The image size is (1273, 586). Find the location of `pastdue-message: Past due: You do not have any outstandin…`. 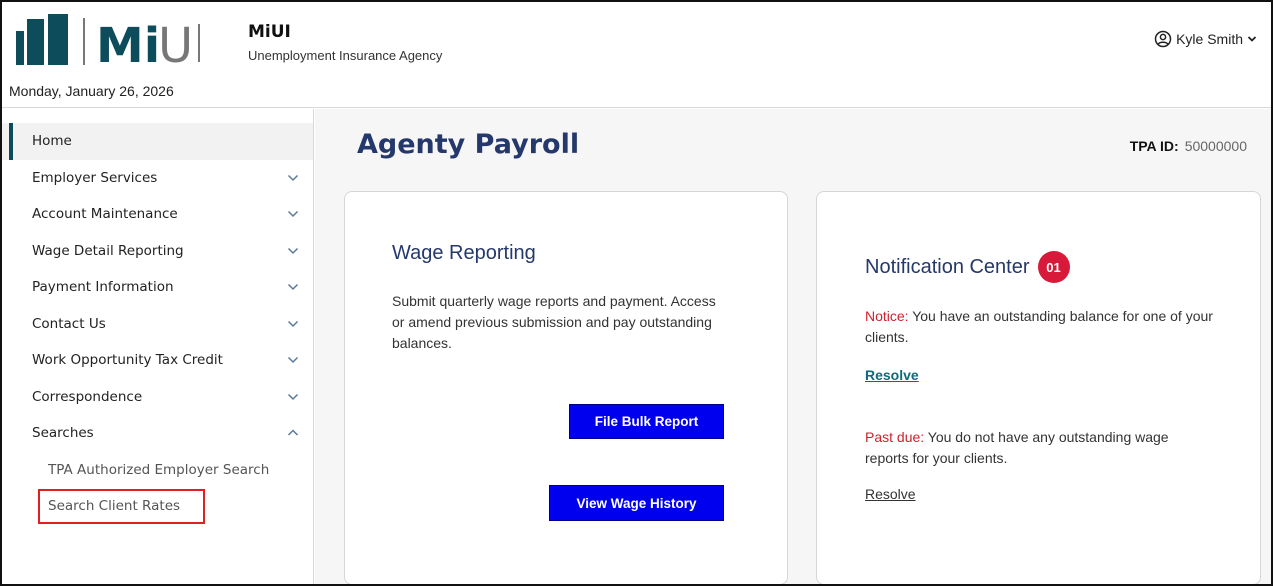

pastdue-message: Past due: You do not have any outstandin… is located at coordinates (1040, 448).